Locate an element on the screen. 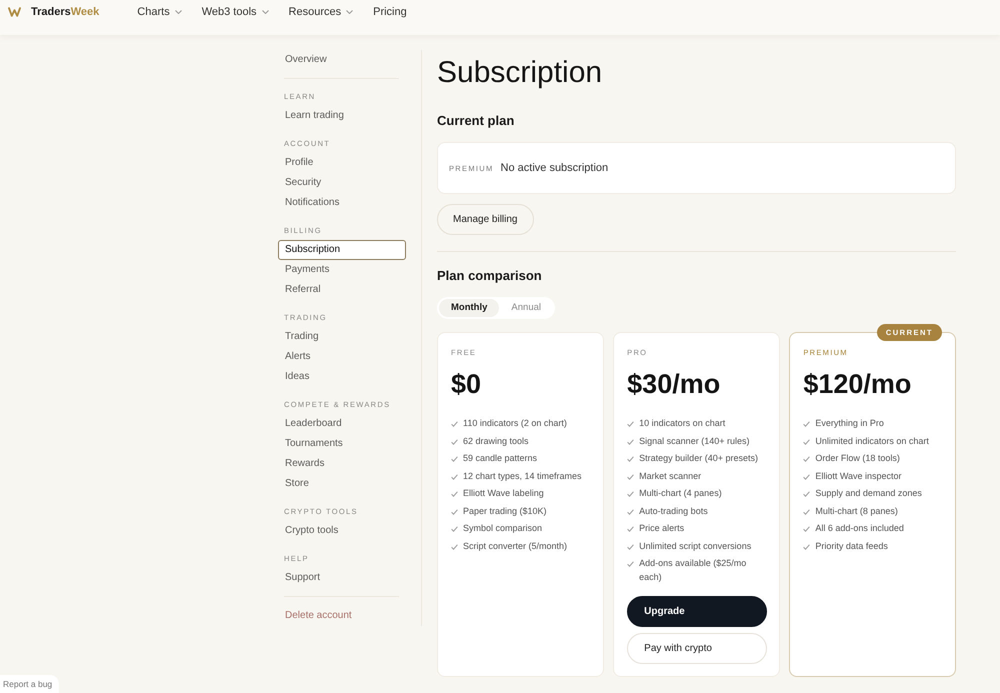 Image resolution: width=1000 pixels, height=693 pixels. feature-text: 10 indicators on chart is located at coordinates (682, 423).